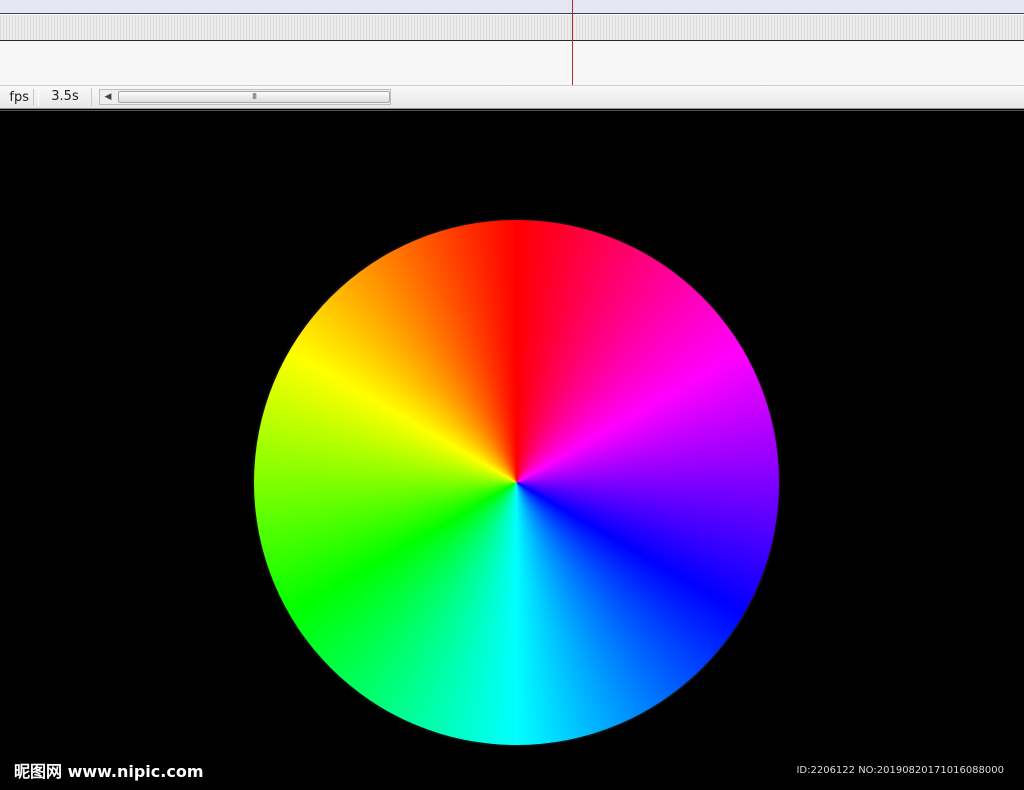  I want to click on frame-rate-label: fps, so click(17, 97).